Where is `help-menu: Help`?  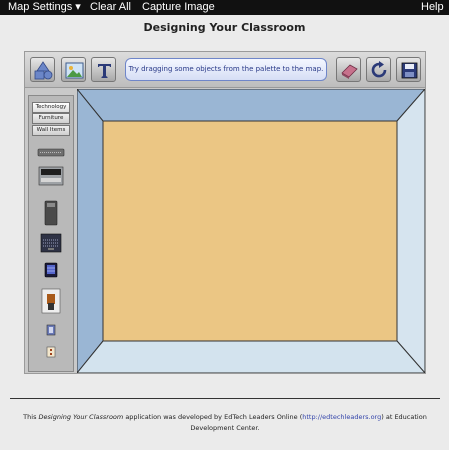
help-menu: Help is located at coordinates (432, 7).